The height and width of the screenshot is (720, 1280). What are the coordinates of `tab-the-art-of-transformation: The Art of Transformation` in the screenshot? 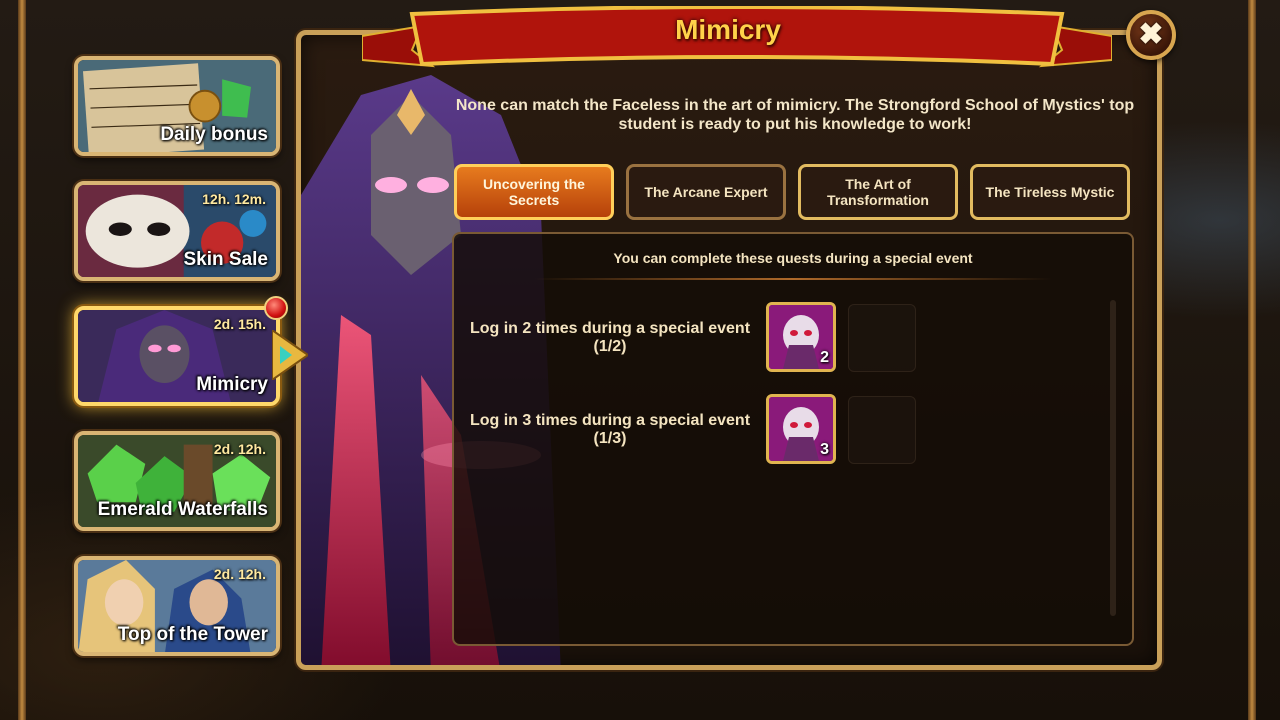 It's located at (878, 192).